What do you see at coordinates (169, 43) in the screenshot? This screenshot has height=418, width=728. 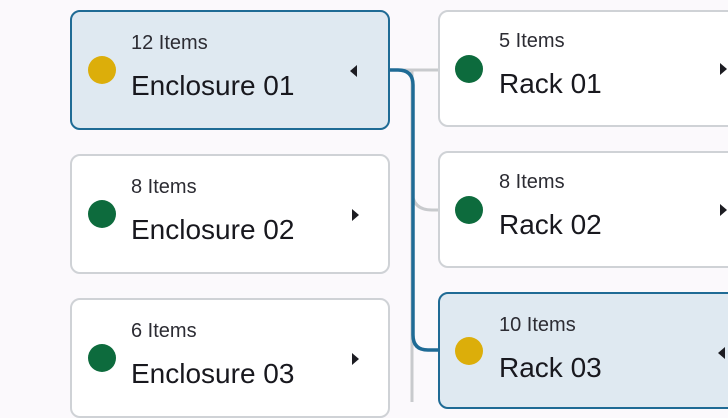 I see `item-count: 12 Items` at bounding box center [169, 43].